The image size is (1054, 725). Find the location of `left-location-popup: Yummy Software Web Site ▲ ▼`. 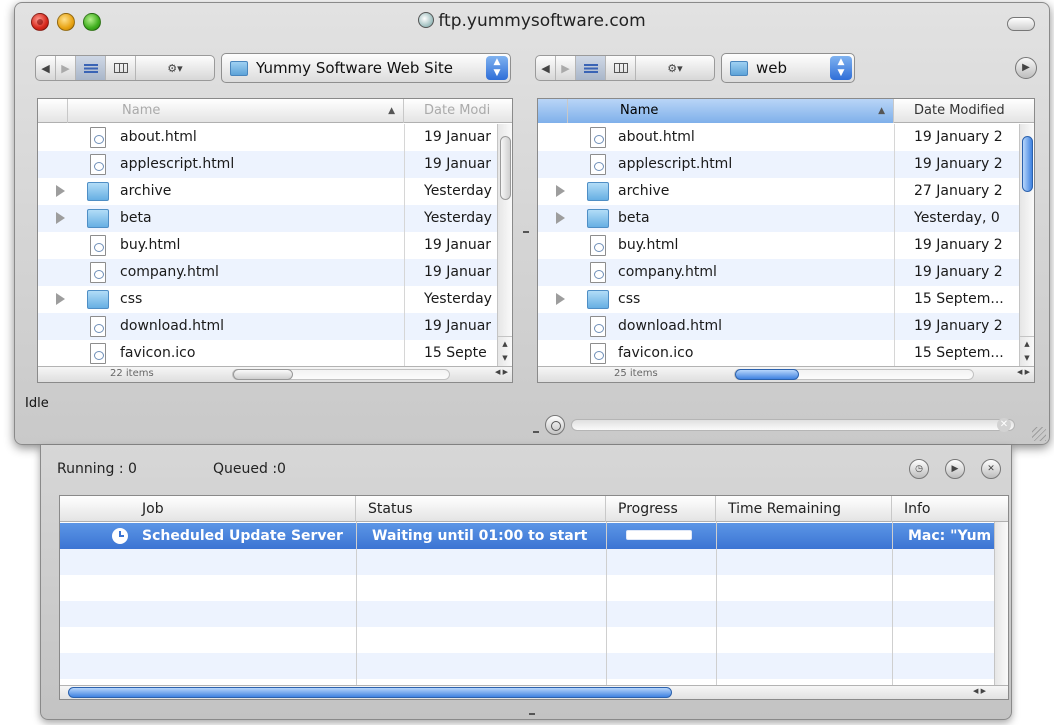

left-location-popup: Yummy Software Web Site ▲ ▼ is located at coordinates (366, 68).